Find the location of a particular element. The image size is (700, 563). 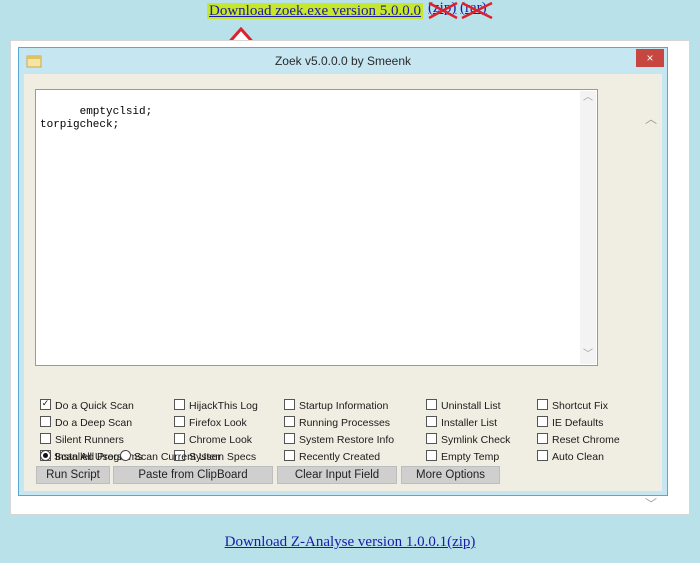

checkbox-label: Auto Clean is located at coordinates (578, 457).